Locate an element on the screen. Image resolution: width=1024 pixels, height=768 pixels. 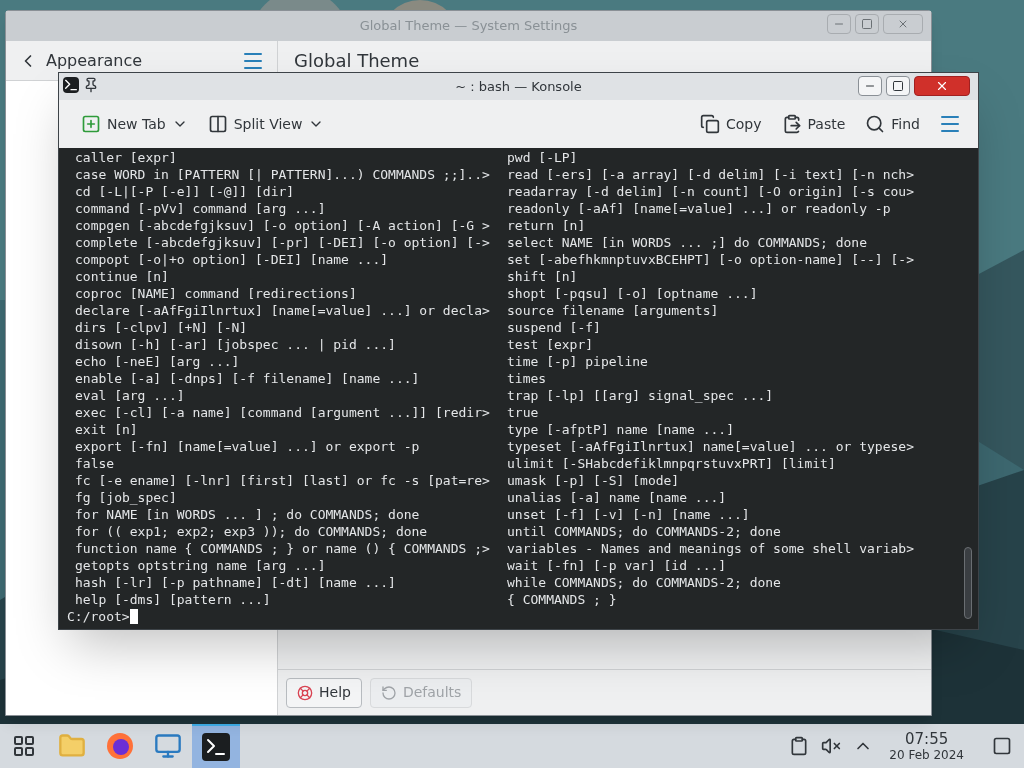
terminal-line: unalias [-a] name [name ...] is located at coordinates (617, 497).